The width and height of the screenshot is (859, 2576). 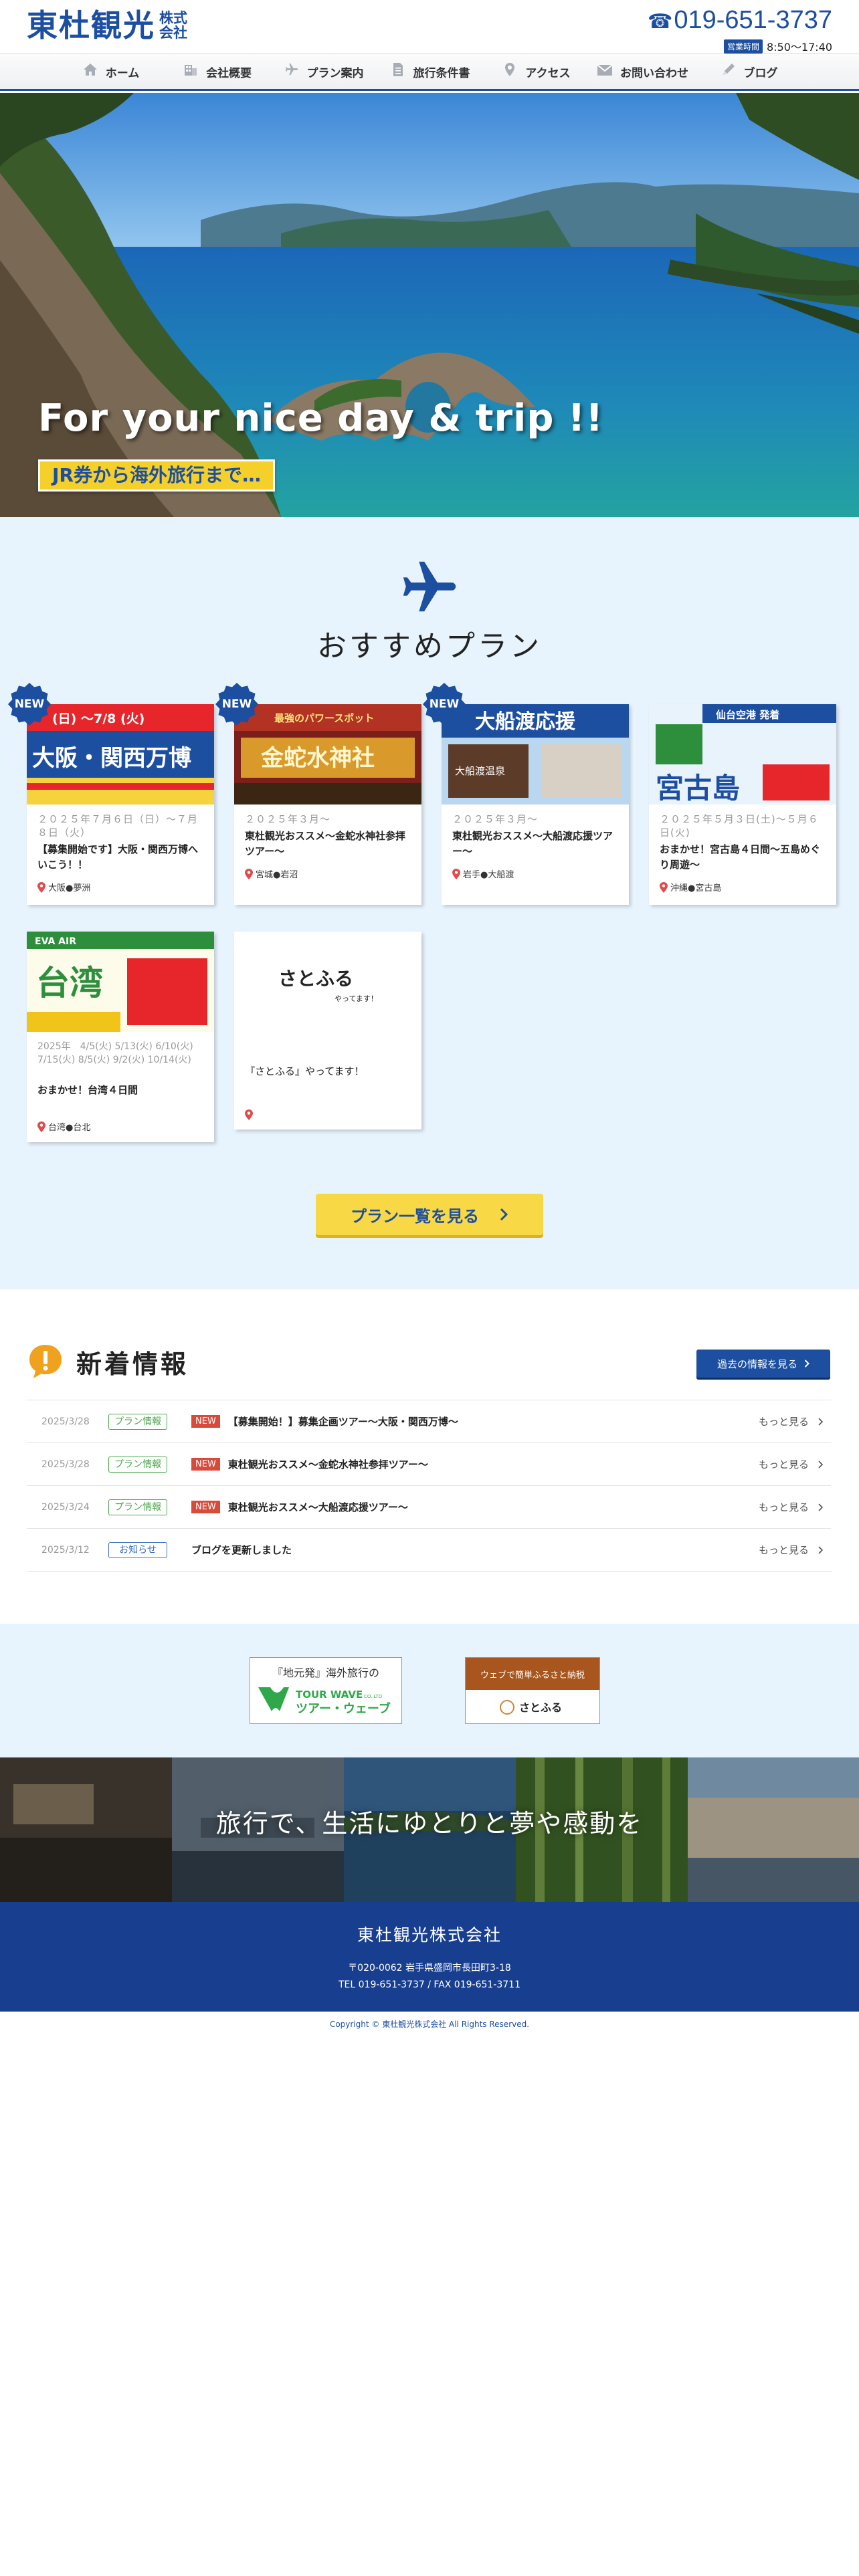 What do you see at coordinates (532, 843) in the screenshot?
I see `plan-title: 東杜観光おススメ～大船渡応援ツアー～` at bounding box center [532, 843].